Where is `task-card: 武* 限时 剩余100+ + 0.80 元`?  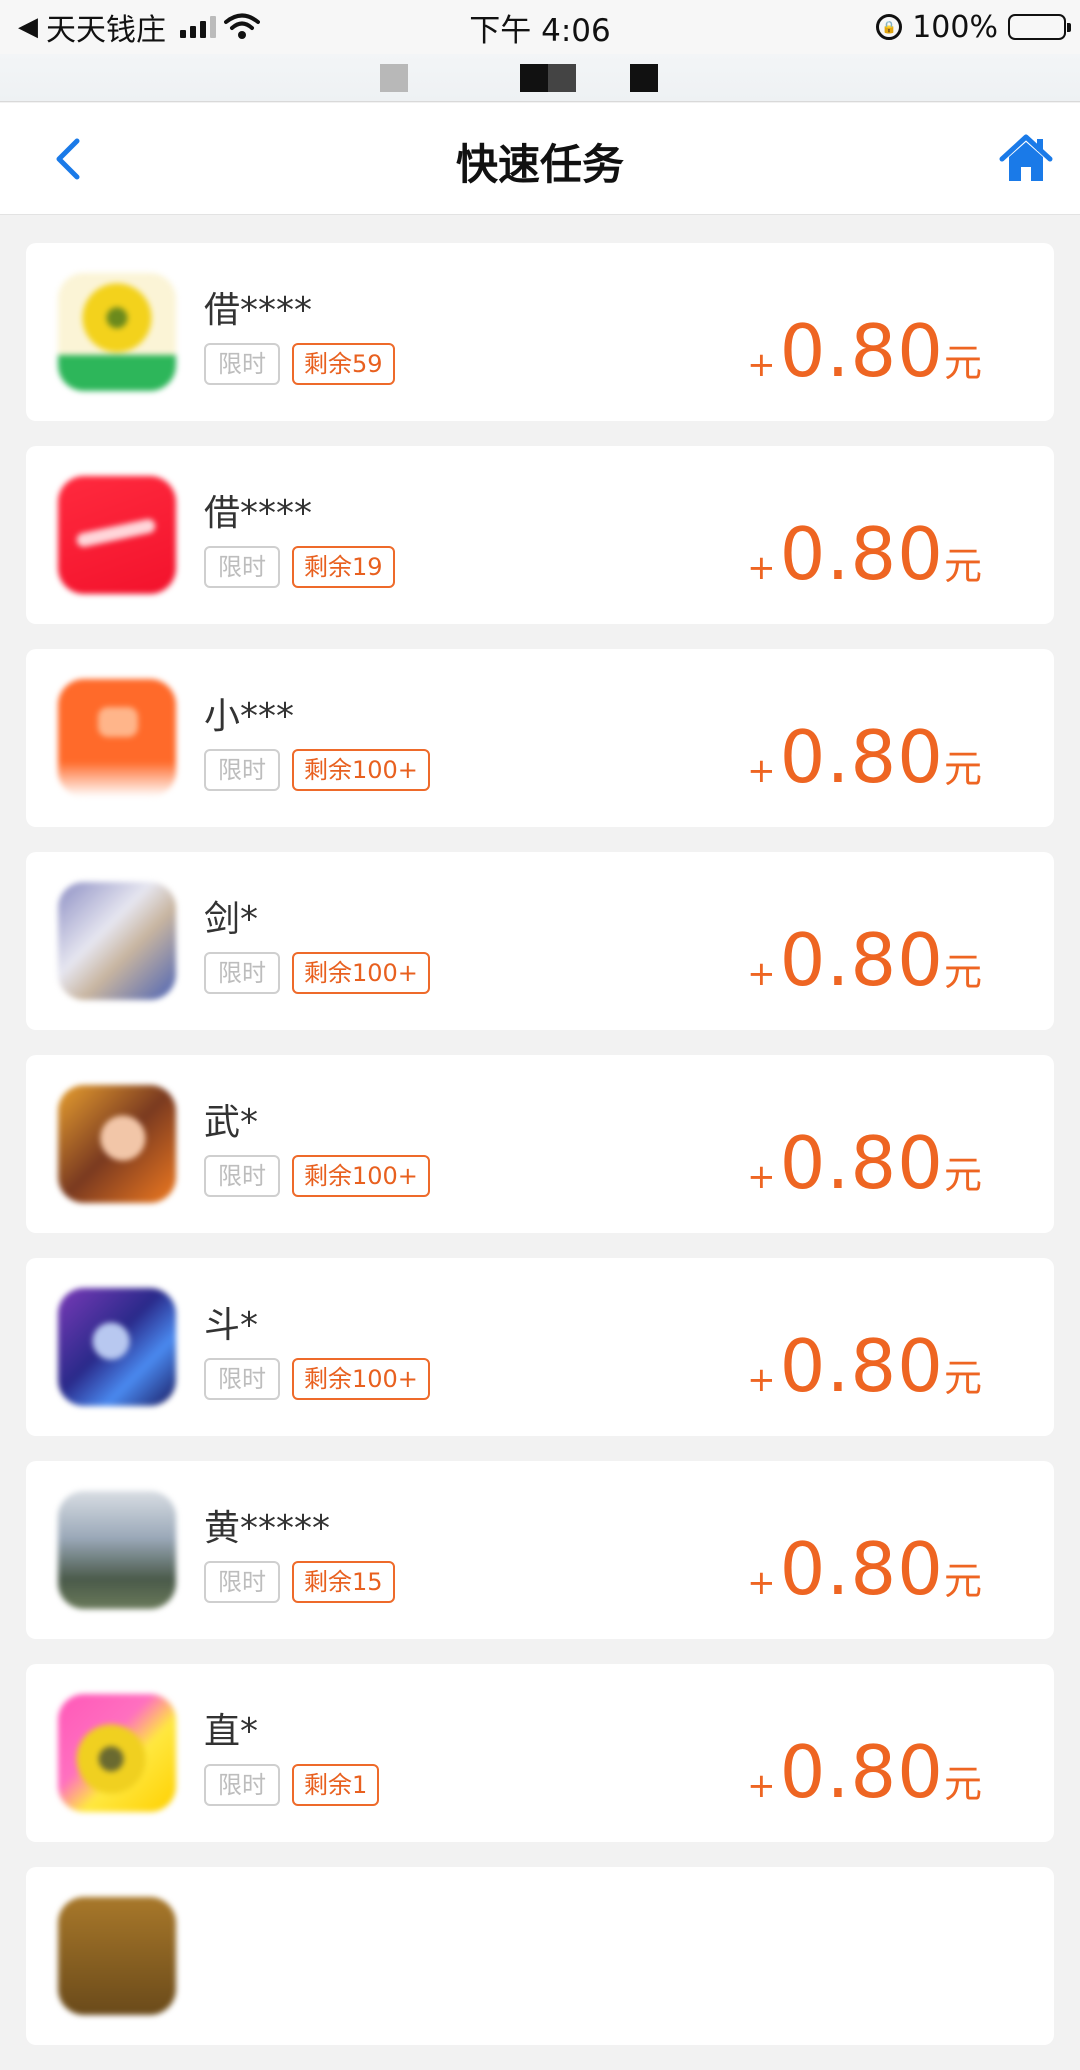
task-card: 武* 限时 剩余100+ + 0.80 元 is located at coordinates (540, 1144).